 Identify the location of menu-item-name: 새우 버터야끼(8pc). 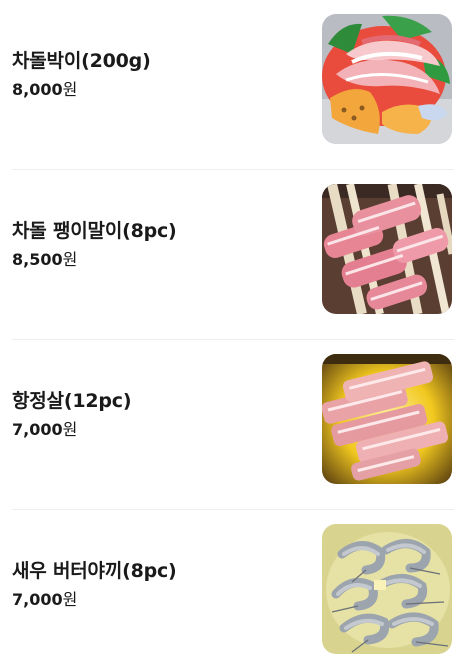
(94, 571).